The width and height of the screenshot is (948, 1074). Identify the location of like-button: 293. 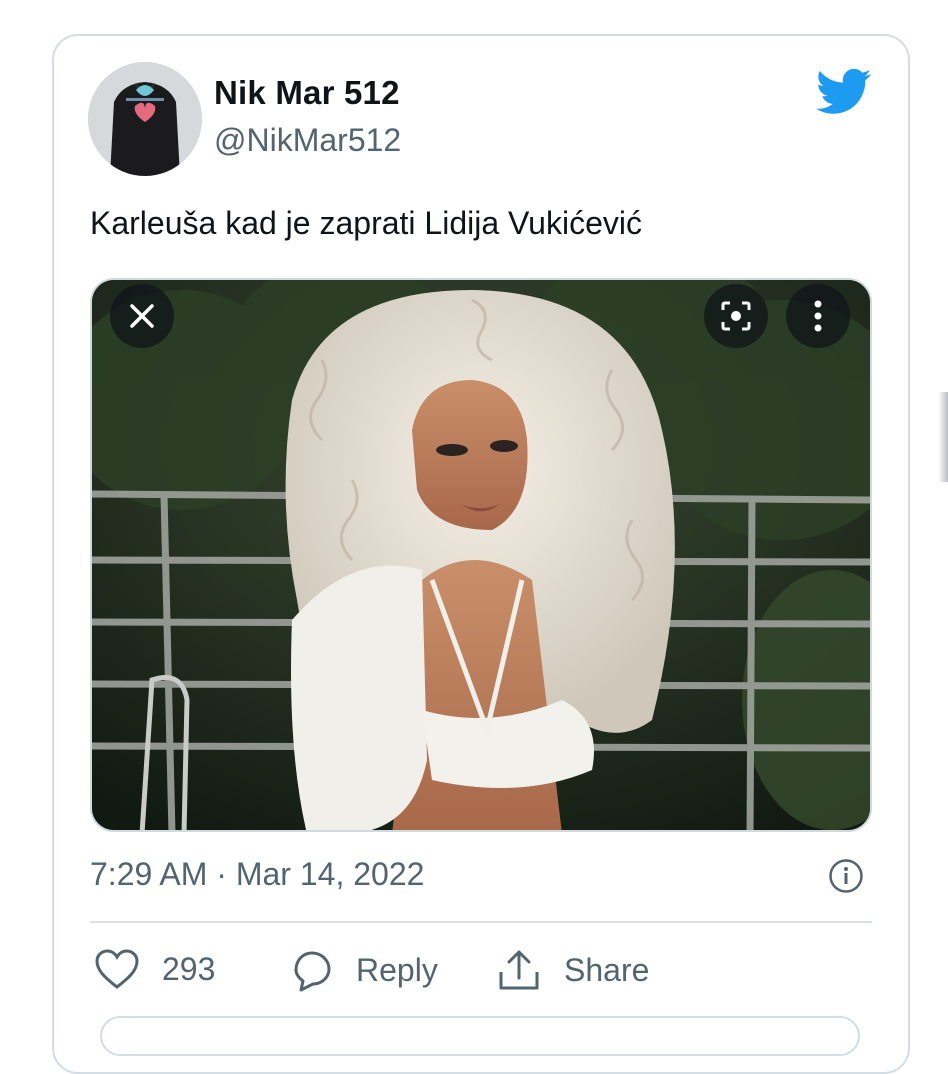
(154, 969).